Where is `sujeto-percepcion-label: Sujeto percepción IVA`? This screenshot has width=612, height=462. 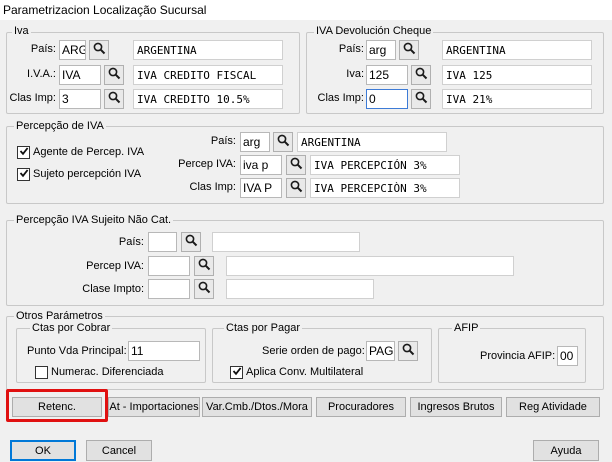
sujeto-percepcion-label: Sujeto percepción IVA is located at coordinates (87, 174).